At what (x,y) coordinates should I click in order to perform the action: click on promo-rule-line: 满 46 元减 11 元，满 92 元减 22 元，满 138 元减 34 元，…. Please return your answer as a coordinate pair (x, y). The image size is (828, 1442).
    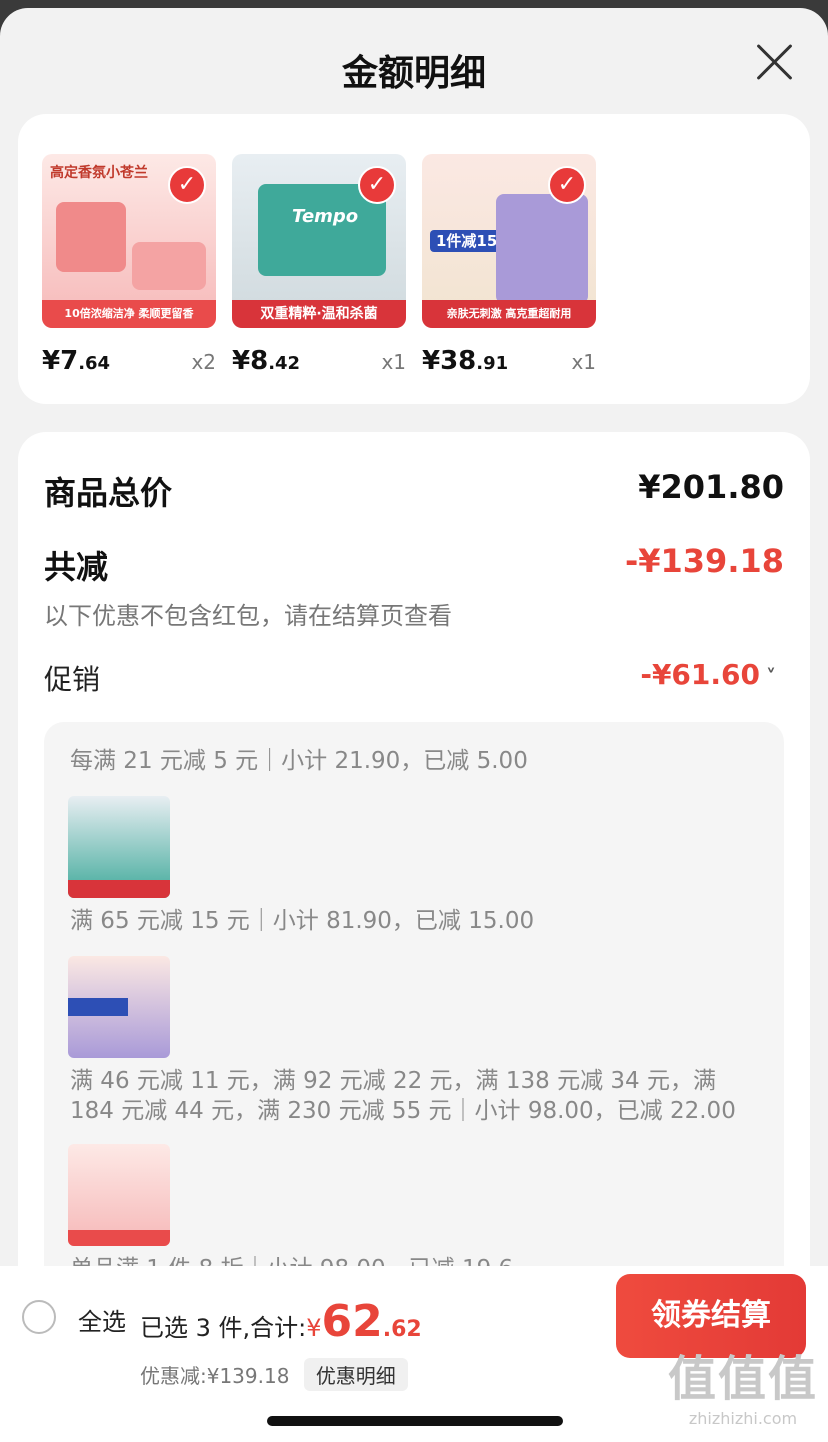
    Looking at the image, I should click on (403, 1096).